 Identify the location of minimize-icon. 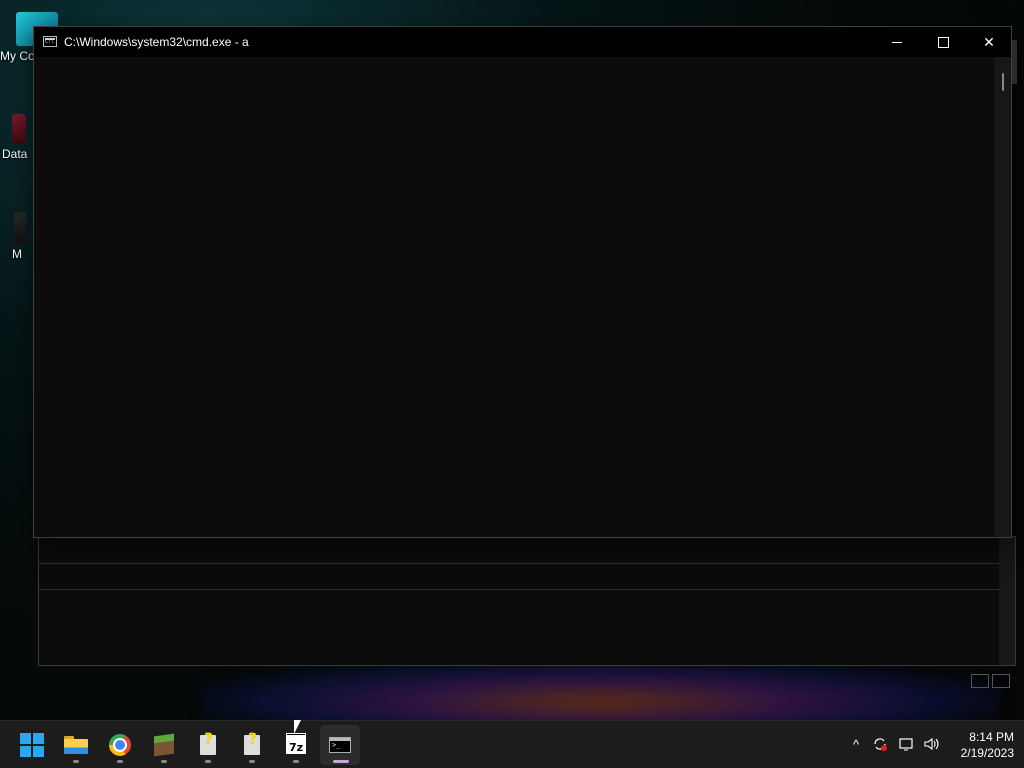
(897, 42).